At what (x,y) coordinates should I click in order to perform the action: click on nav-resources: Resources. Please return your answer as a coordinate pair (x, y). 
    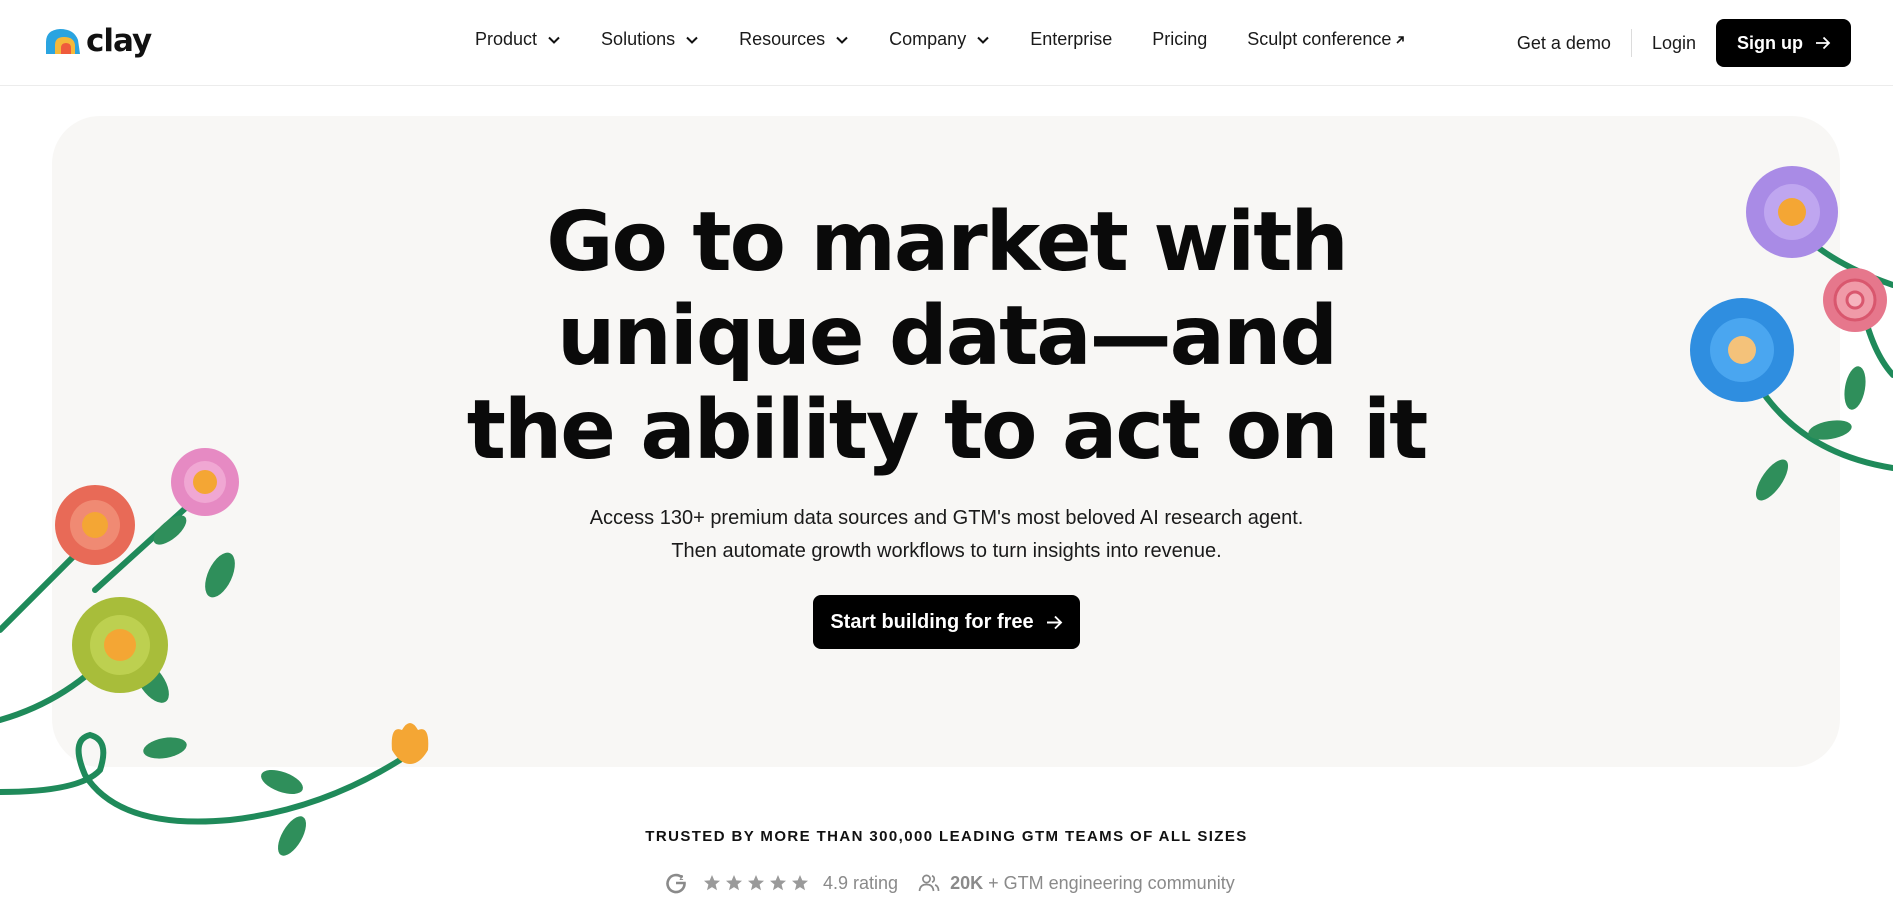
    Looking at the image, I should click on (794, 39).